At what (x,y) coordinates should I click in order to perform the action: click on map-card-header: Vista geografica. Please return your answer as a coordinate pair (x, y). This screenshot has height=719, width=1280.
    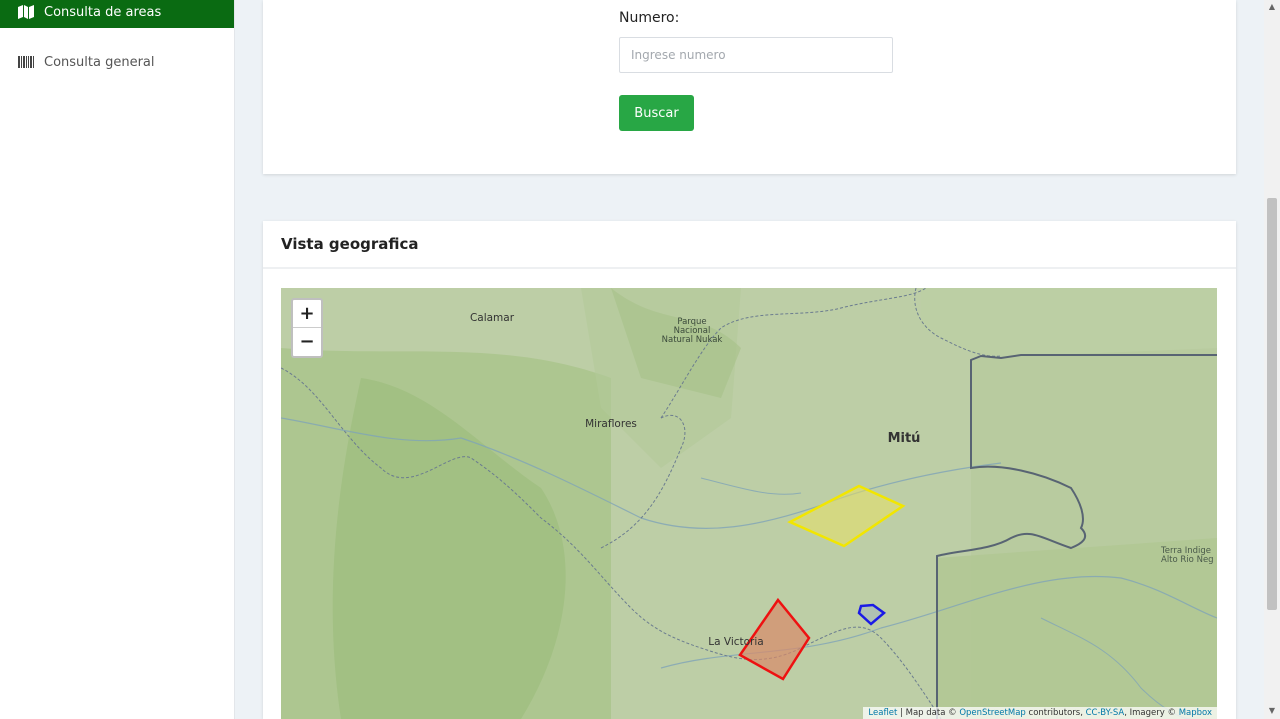
    Looking at the image, I should click on (749, 245).